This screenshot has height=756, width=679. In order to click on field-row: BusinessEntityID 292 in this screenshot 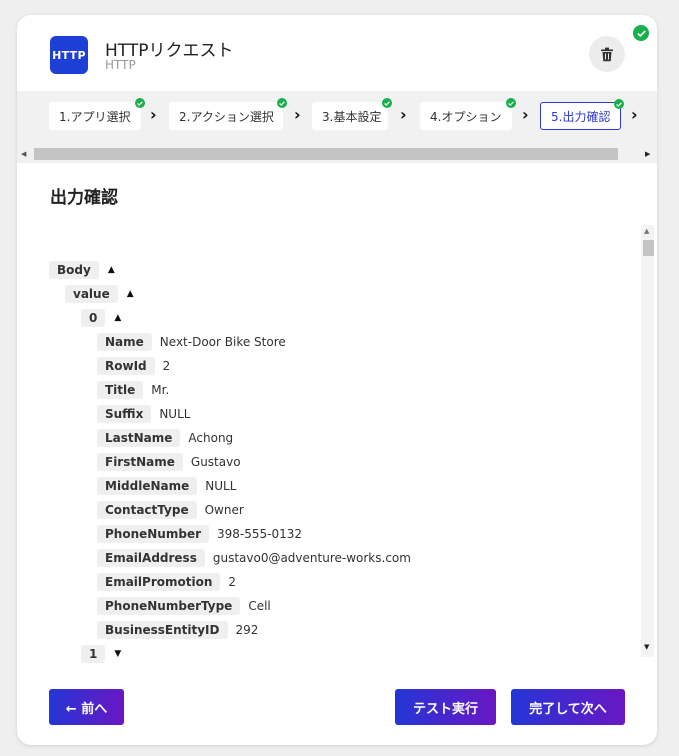, I will do `click(177, 630)`.